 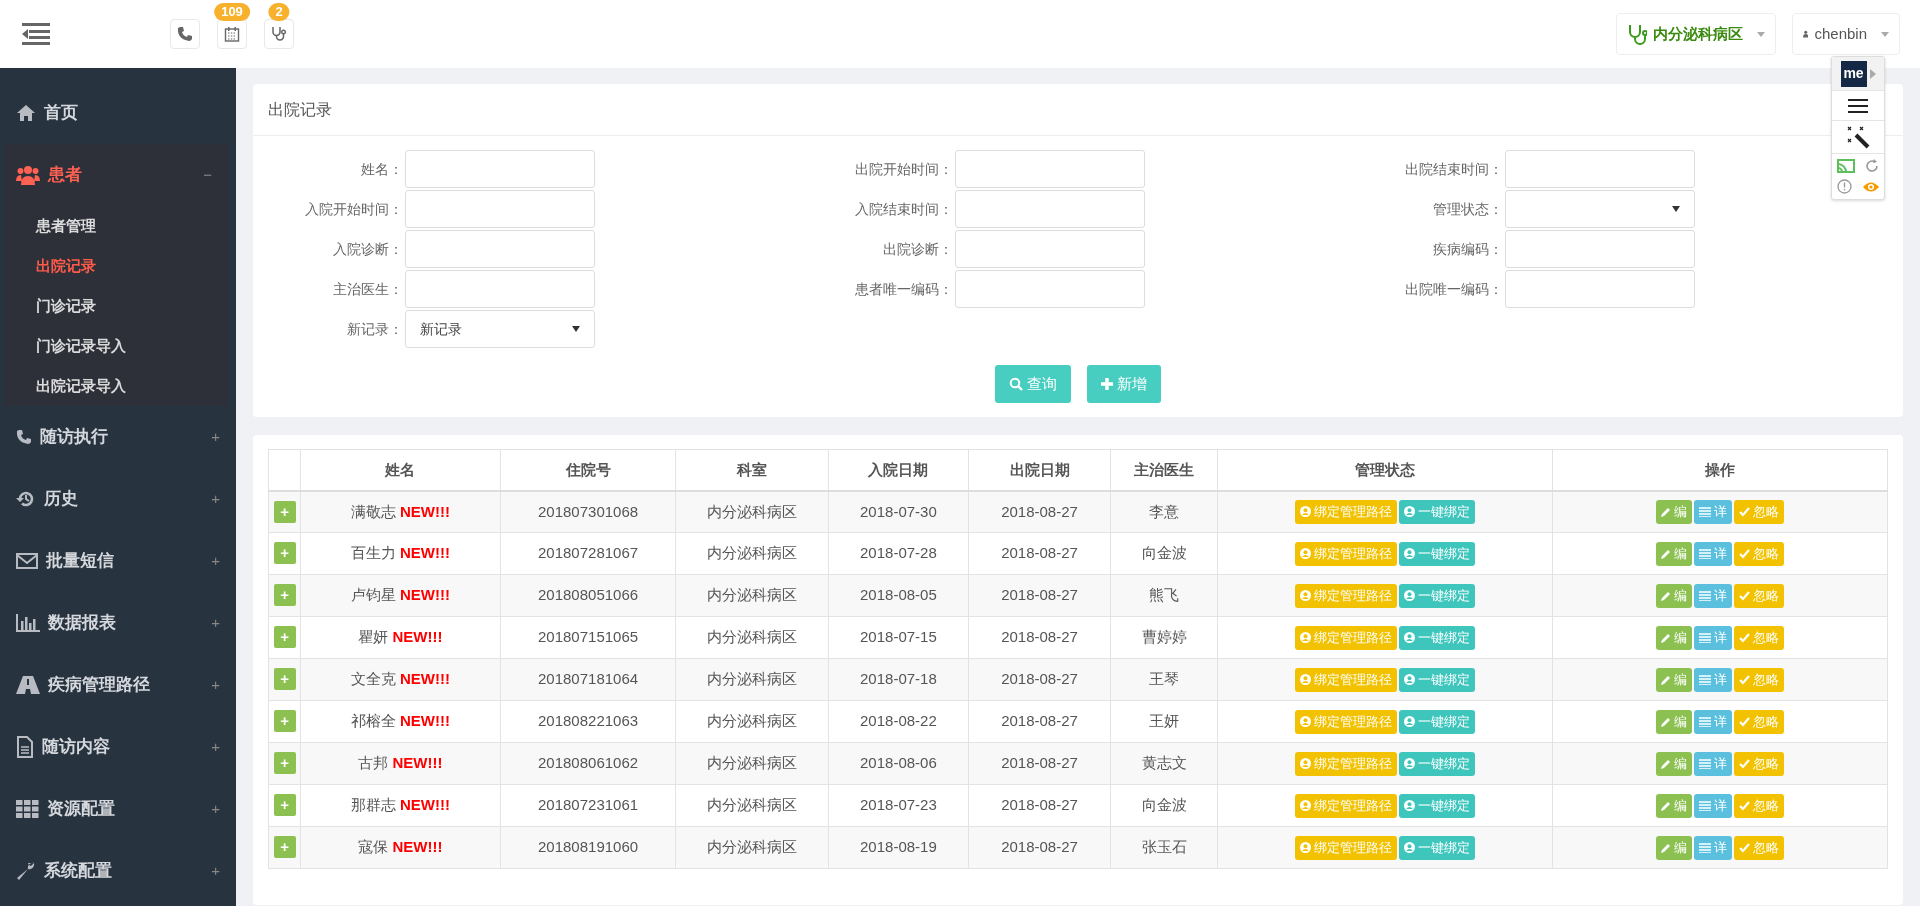 I want to click on sidebar-item: 随访执行 +, so click(x=118, y=437).